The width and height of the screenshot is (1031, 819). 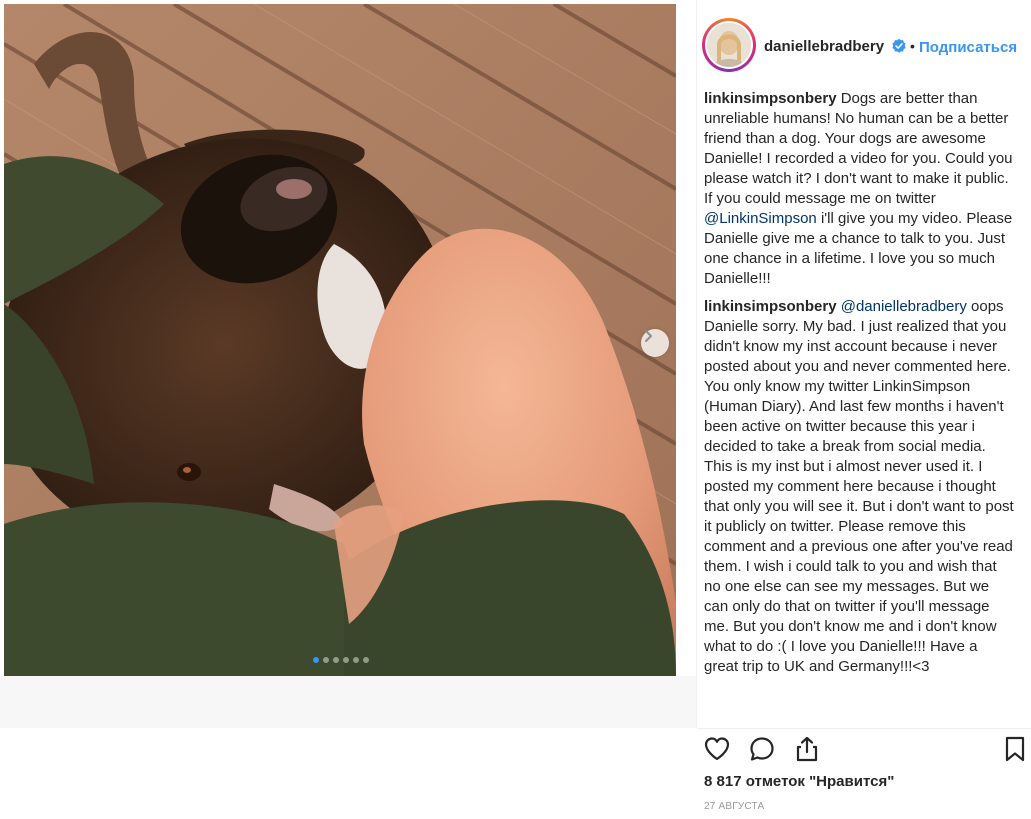 I want to click on comment-mention-link: @daniellebradbery, so click(x=904, y=306).